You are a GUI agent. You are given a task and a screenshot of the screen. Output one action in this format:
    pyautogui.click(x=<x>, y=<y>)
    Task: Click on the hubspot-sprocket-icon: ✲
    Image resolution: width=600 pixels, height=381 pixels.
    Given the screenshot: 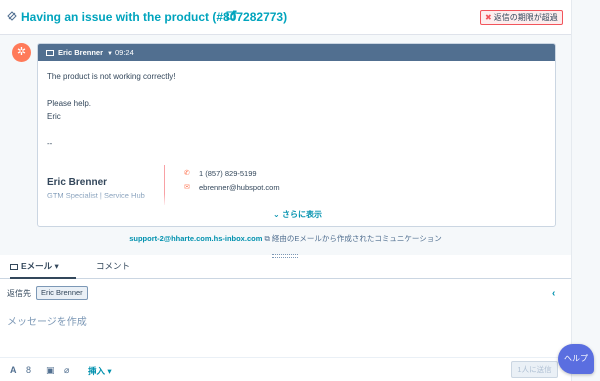 What is the action you would take?
    pyautogui.click(x=21, y=52)
    